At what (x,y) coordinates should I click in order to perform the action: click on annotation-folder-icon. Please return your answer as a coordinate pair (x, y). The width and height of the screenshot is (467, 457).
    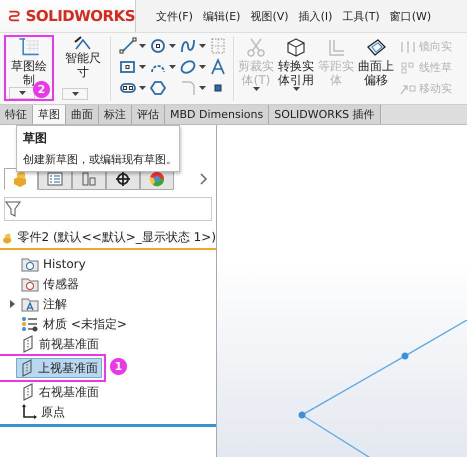
    Looking at the image, I should click on (30, 304).